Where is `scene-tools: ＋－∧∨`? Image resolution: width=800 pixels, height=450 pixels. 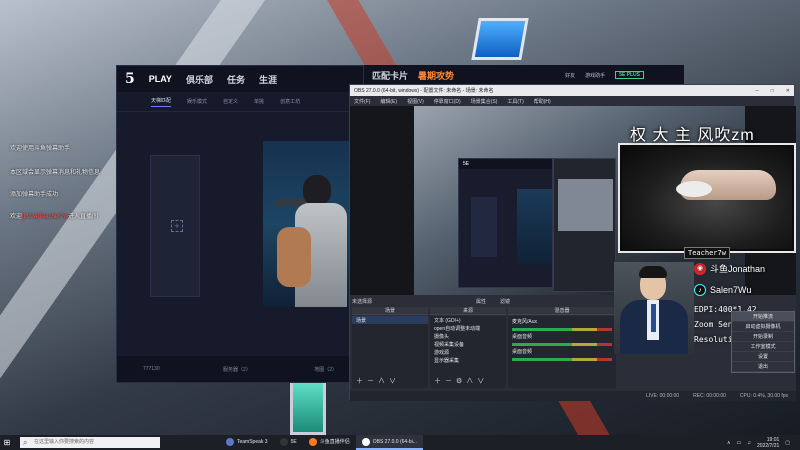 scene-tools: ＋－∧∨ is located at coordinates (378, 381).